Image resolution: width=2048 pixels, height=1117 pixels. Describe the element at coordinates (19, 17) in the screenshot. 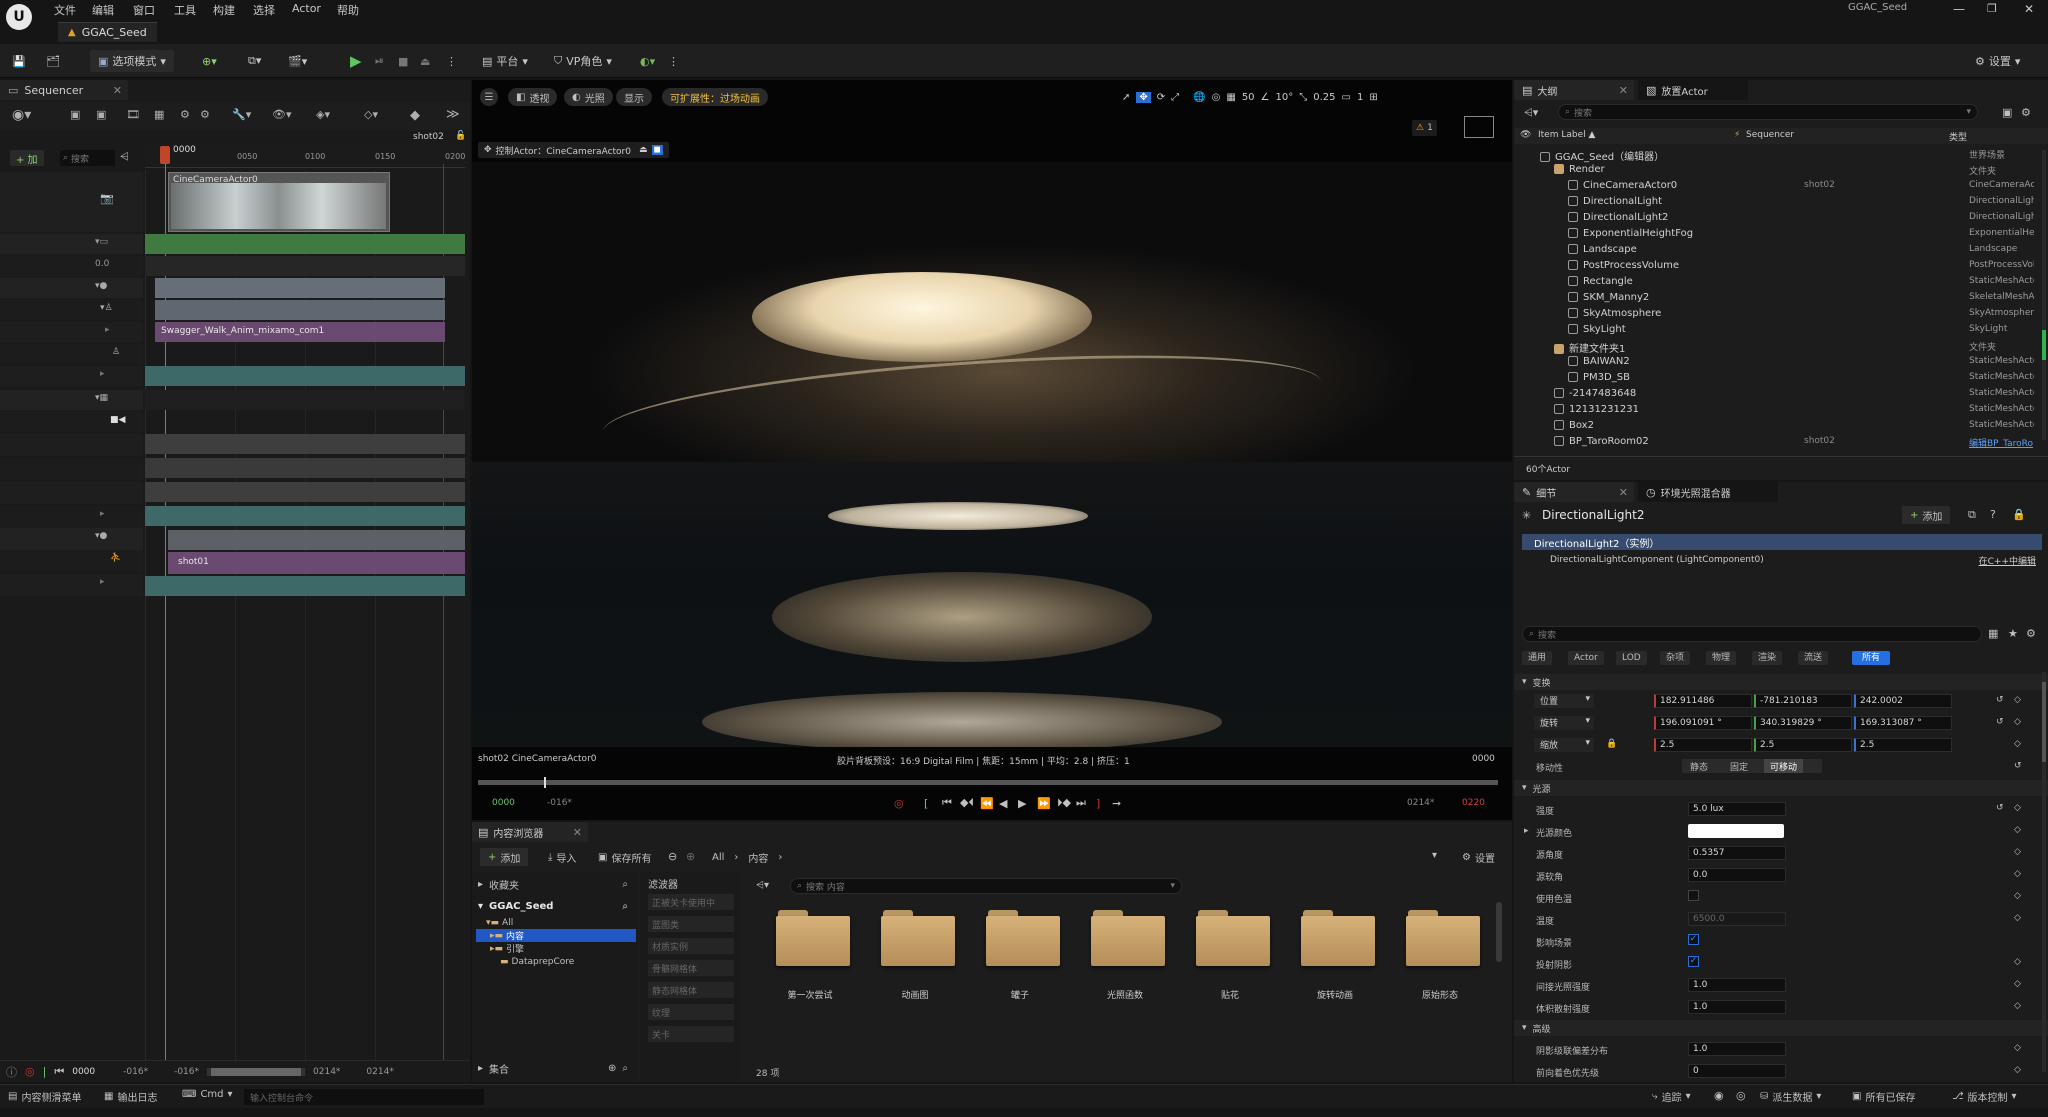

I see `unreal-logo: U` at that location.